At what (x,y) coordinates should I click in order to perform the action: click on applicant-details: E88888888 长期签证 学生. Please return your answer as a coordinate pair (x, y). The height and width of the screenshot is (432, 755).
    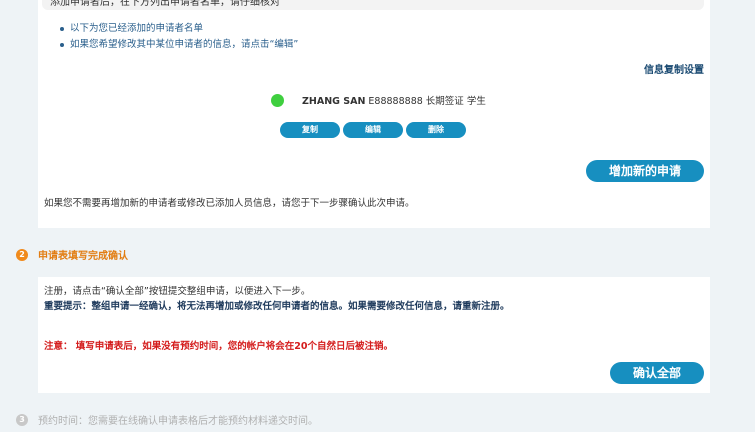
    Looking at the image, I should click on (425, 101).